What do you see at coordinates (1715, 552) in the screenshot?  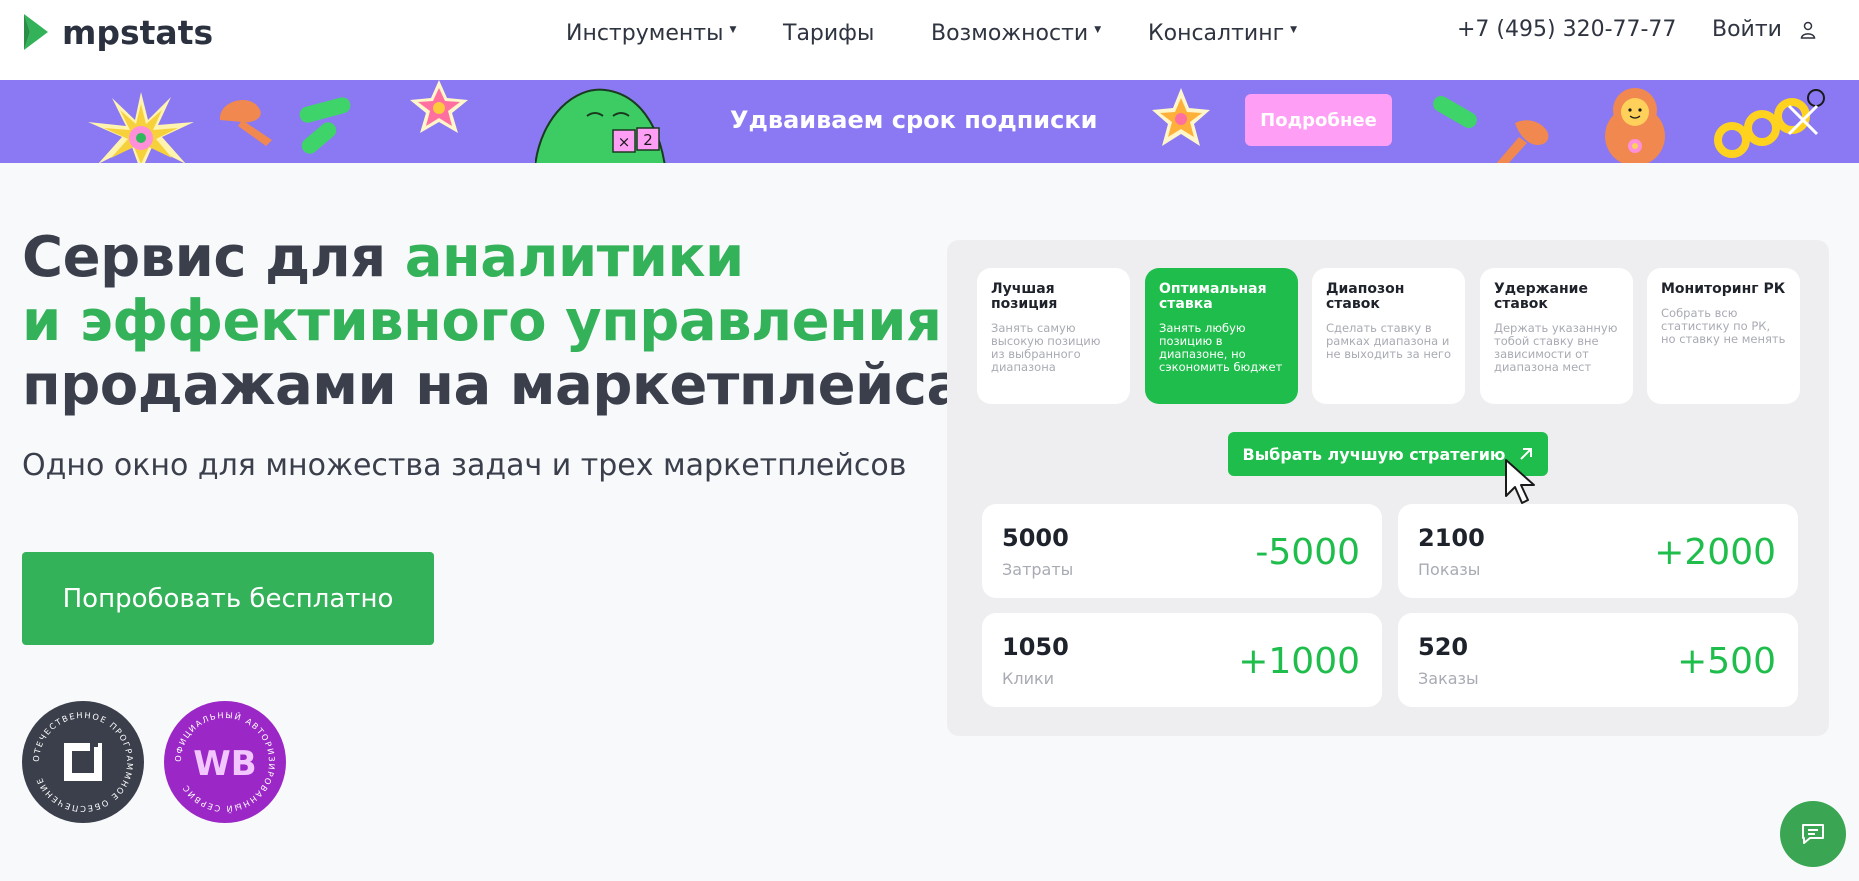 I see `metric-delta: +2000` at bounding box center [1715, 552].